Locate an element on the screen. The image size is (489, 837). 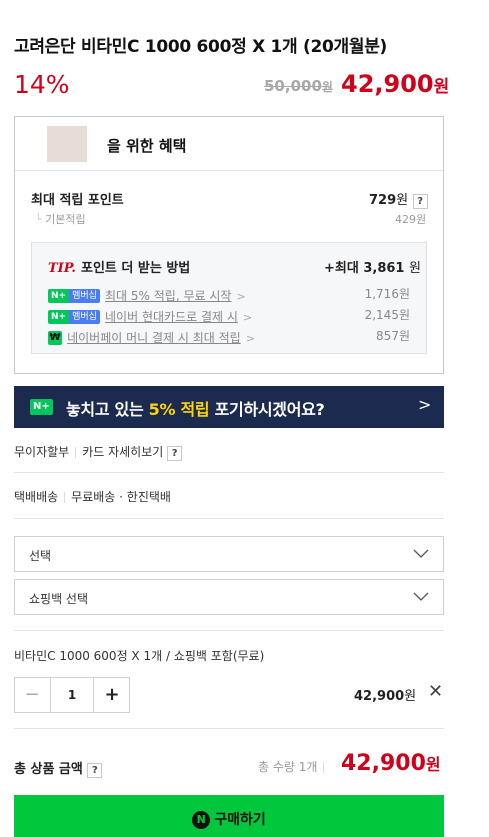
membership-badge-image is located at coordinates (67, 144).